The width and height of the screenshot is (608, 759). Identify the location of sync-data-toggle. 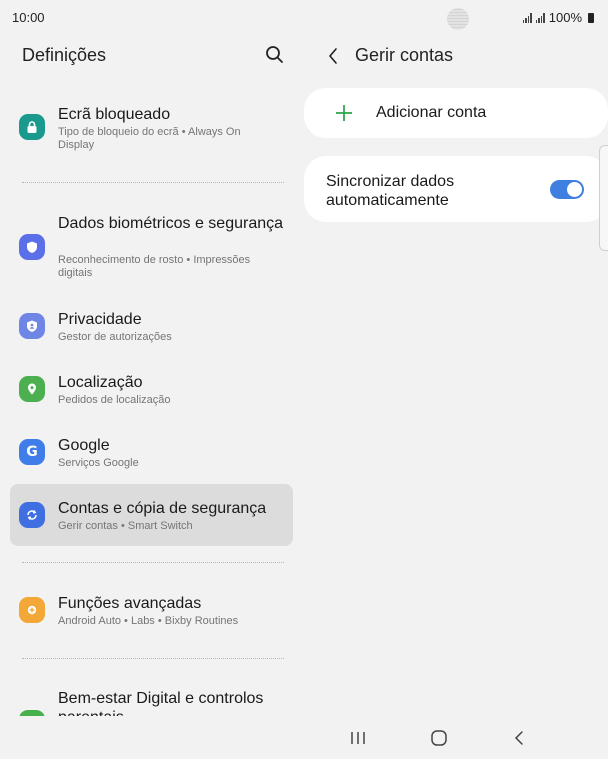
(567, 189).